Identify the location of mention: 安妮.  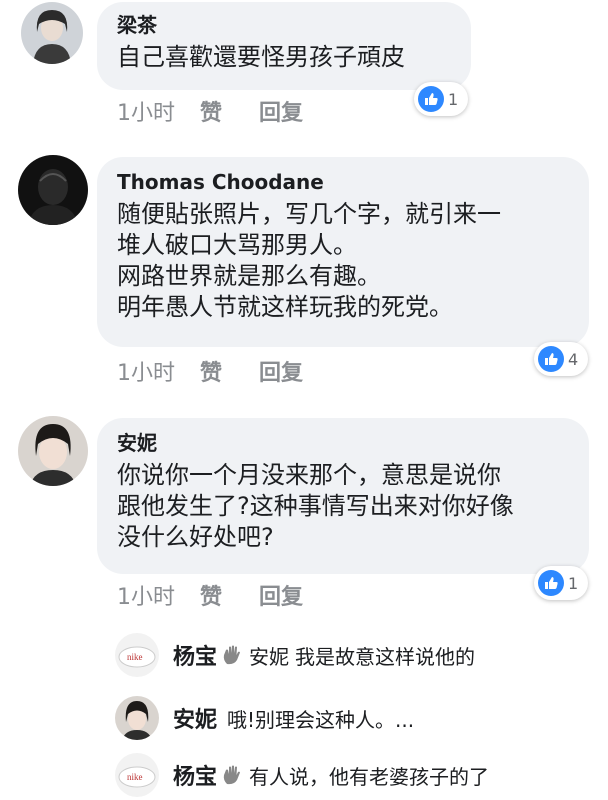
(269, 655).